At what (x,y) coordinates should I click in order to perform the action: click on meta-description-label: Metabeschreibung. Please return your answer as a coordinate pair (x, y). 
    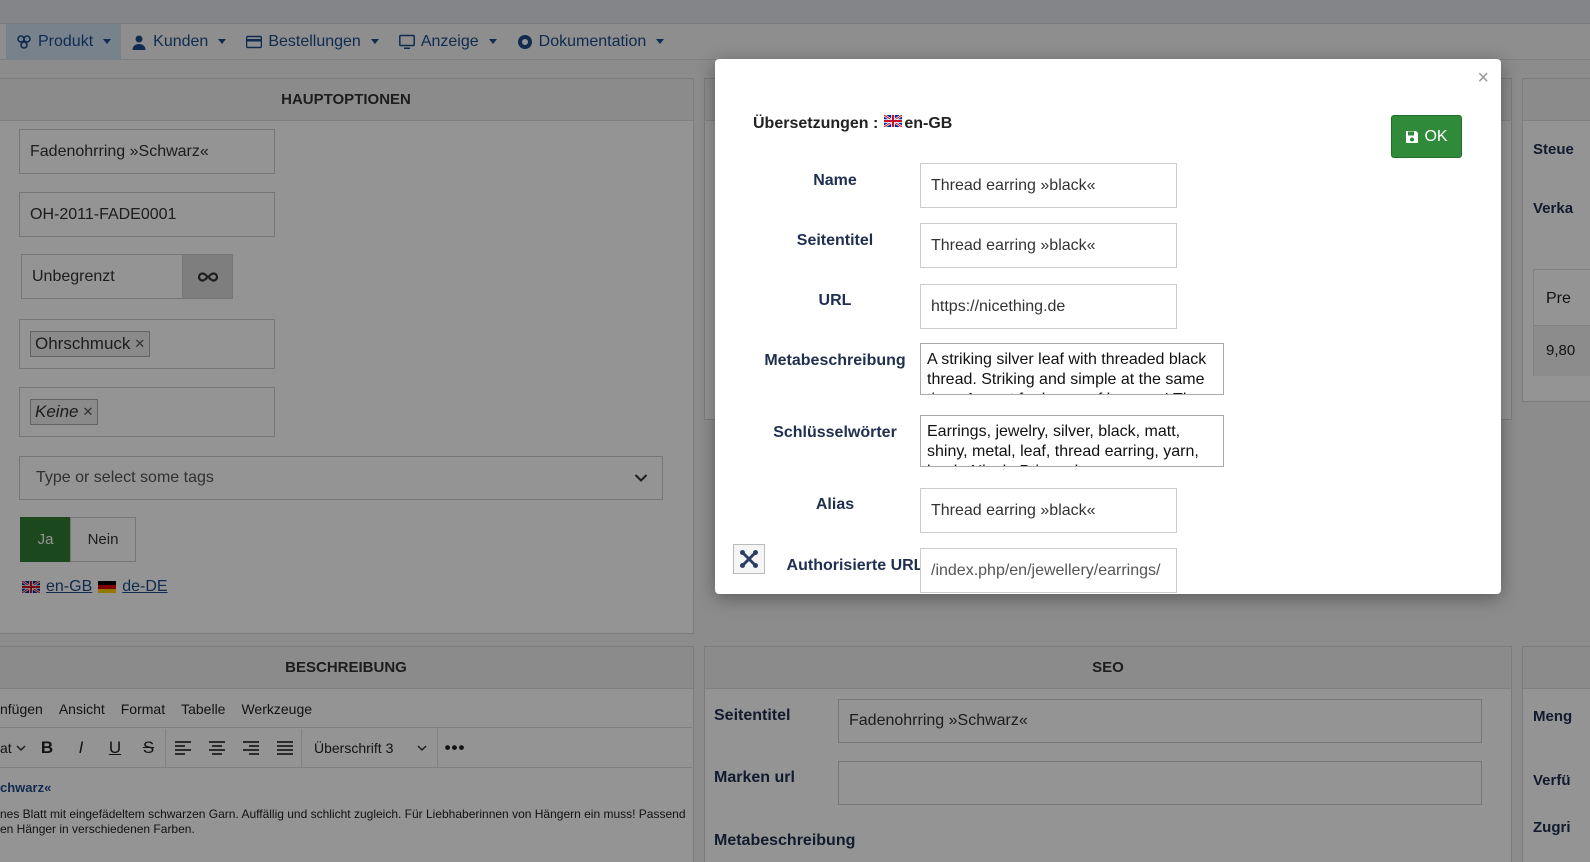
    Looking at the image, I should click on (835, 360).